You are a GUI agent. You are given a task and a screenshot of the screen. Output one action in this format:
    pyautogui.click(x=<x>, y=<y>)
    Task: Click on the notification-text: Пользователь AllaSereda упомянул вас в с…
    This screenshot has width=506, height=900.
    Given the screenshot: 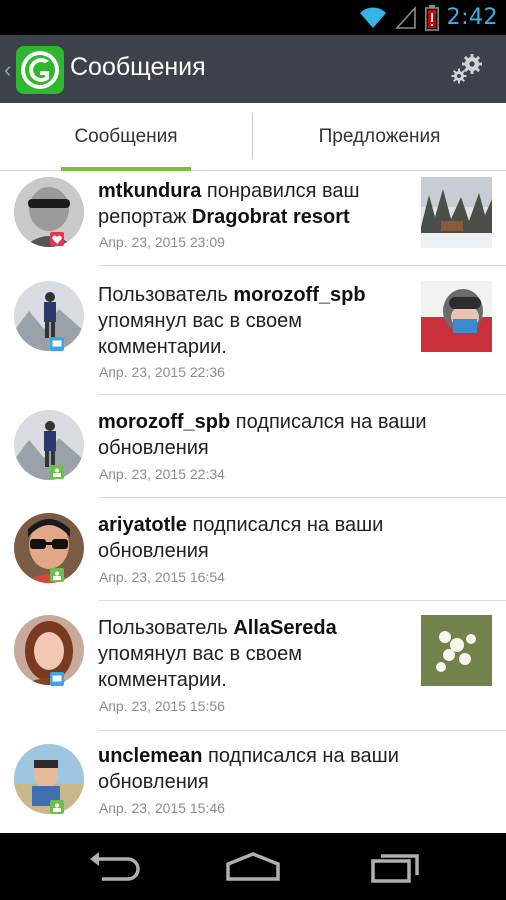 What is the action you would take?
    pyautogui.click(x=217, y=654)
    